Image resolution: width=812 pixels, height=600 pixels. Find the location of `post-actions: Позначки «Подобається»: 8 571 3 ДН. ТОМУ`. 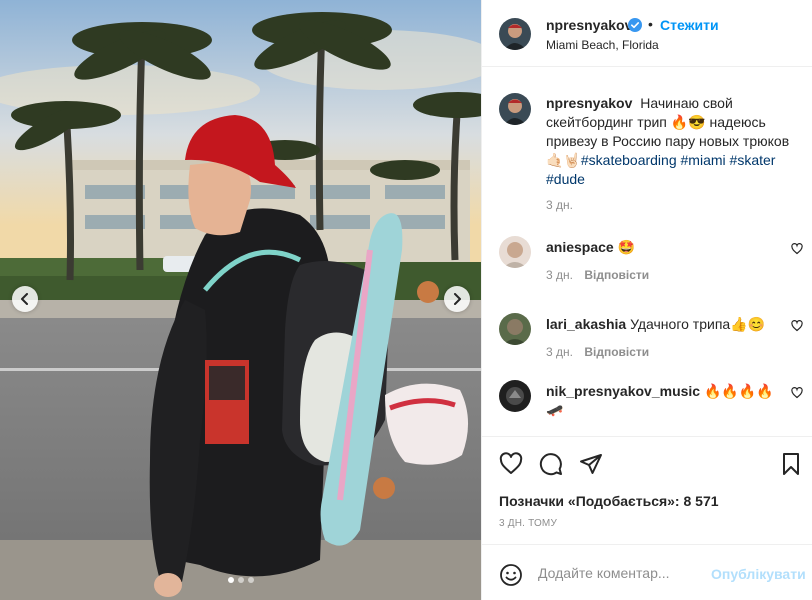

post-actions: Позначки «Подобається»: 8 571 3 ДН. ТОМУ is located at coordinates (647, 490).